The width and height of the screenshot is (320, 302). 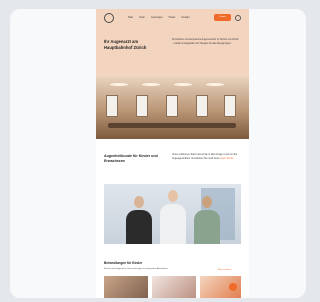 What do you see at coordinates (222, 17) in the screenshot?
I see `appointment-button: Termin` at bounding box center [222, 17].